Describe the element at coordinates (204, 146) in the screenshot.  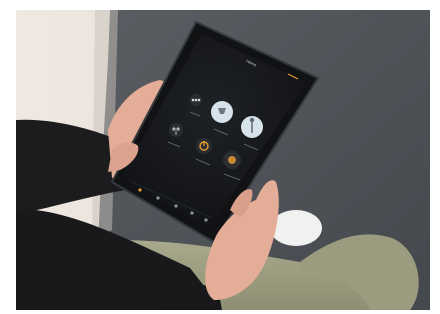
I see `power-icon` at that location.